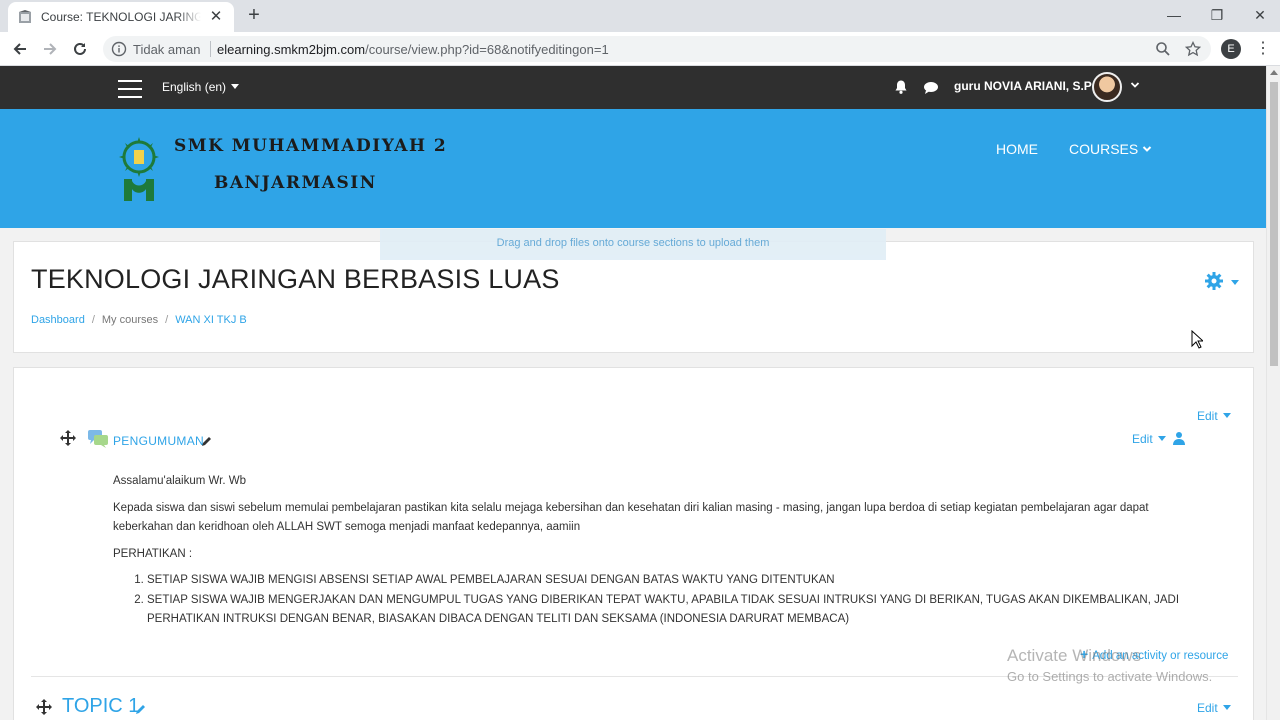 This screenshot has height=720, width=1280. What do you see at coordinates (211, 320) in the screenshot?
I see `breadcrumb-course: WAN XI TKJ B` at bounding box center [211, 320].